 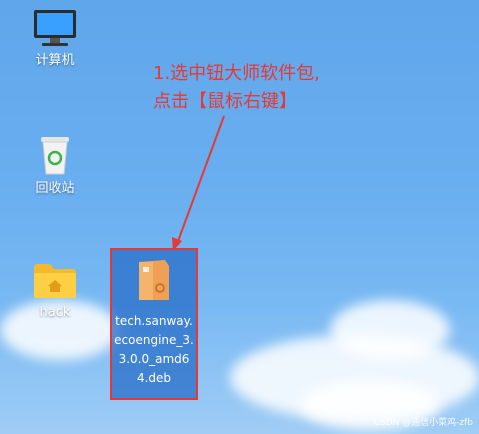 What do you see at coordinates (423, 423) in the screenshot?
I see `watermark: CSDN @通信小菜鸡-zfb` at bounding box center [423, 423].